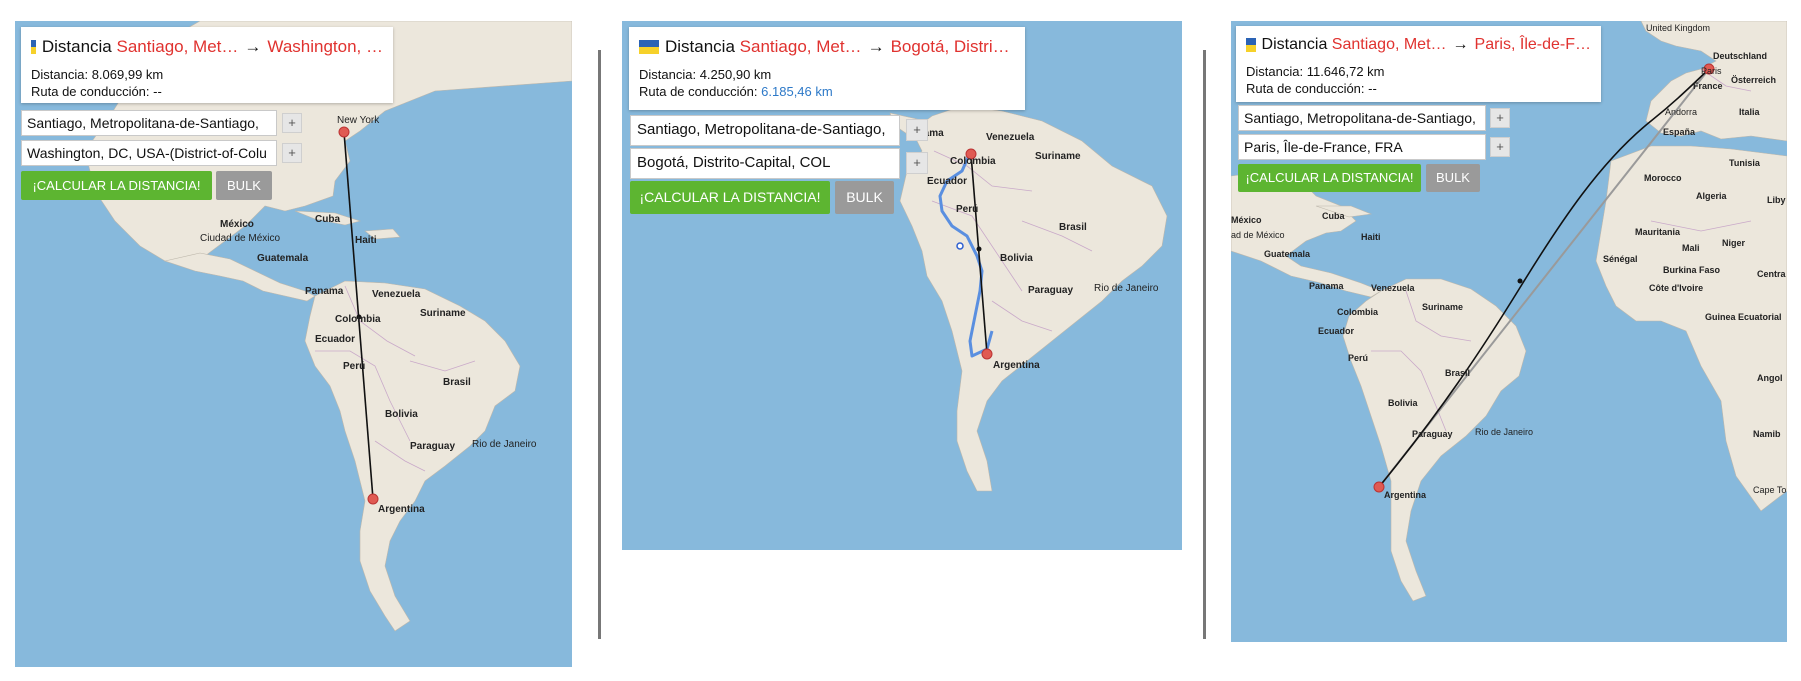 The height and width of the screenshot is (681, 1801). What do you see at coordinates (1678, 28) in the screenshot?
I see `map-label-uk: United Kingdom` at bounding box center [1678, 28].